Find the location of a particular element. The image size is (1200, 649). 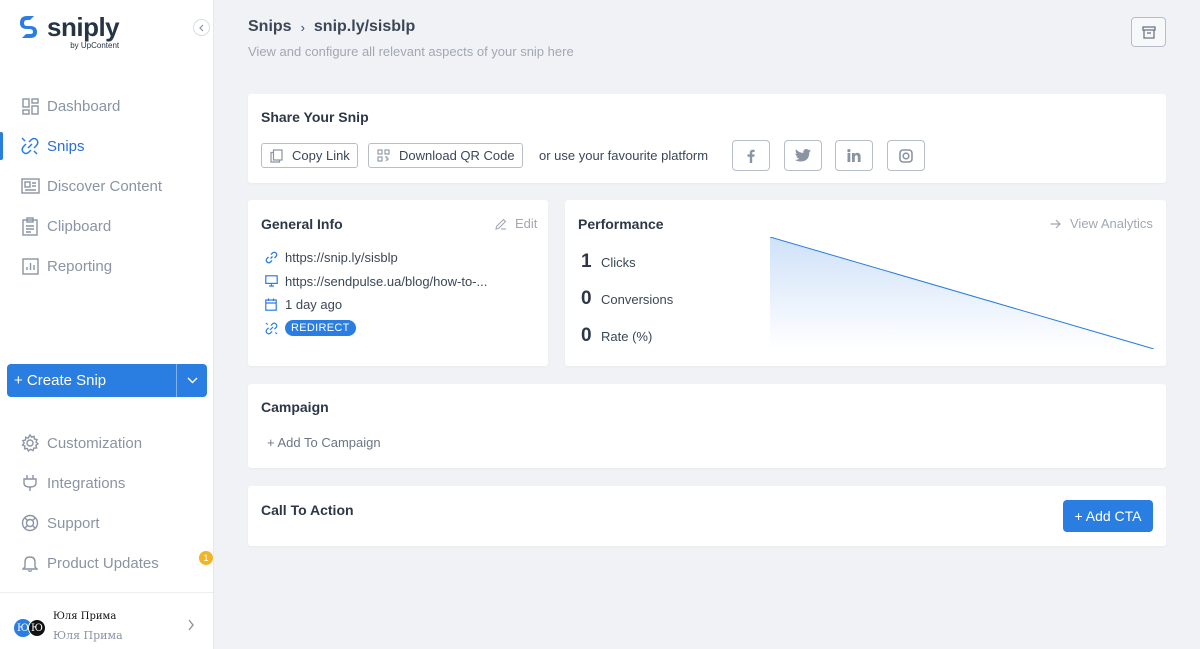

brand-sub: by UpContent is located at coordinates (95, 45).